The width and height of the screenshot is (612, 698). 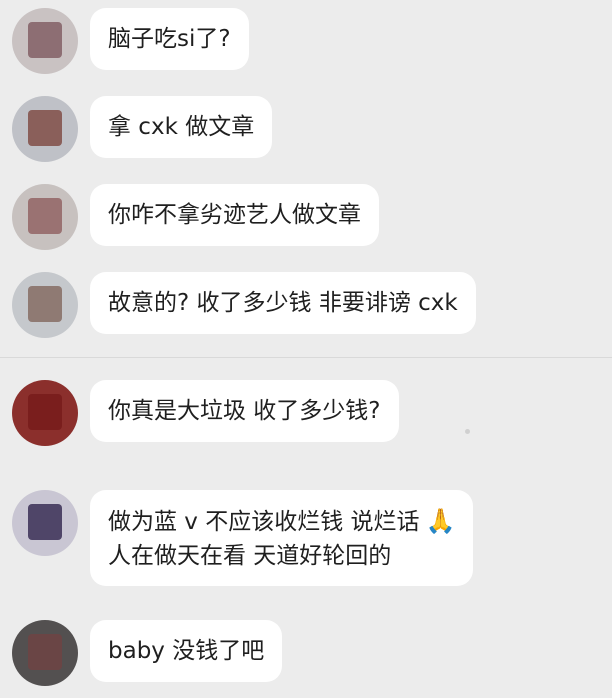 I want to click on message-text: 脑子吃si了?, so click(x=169, y=39).